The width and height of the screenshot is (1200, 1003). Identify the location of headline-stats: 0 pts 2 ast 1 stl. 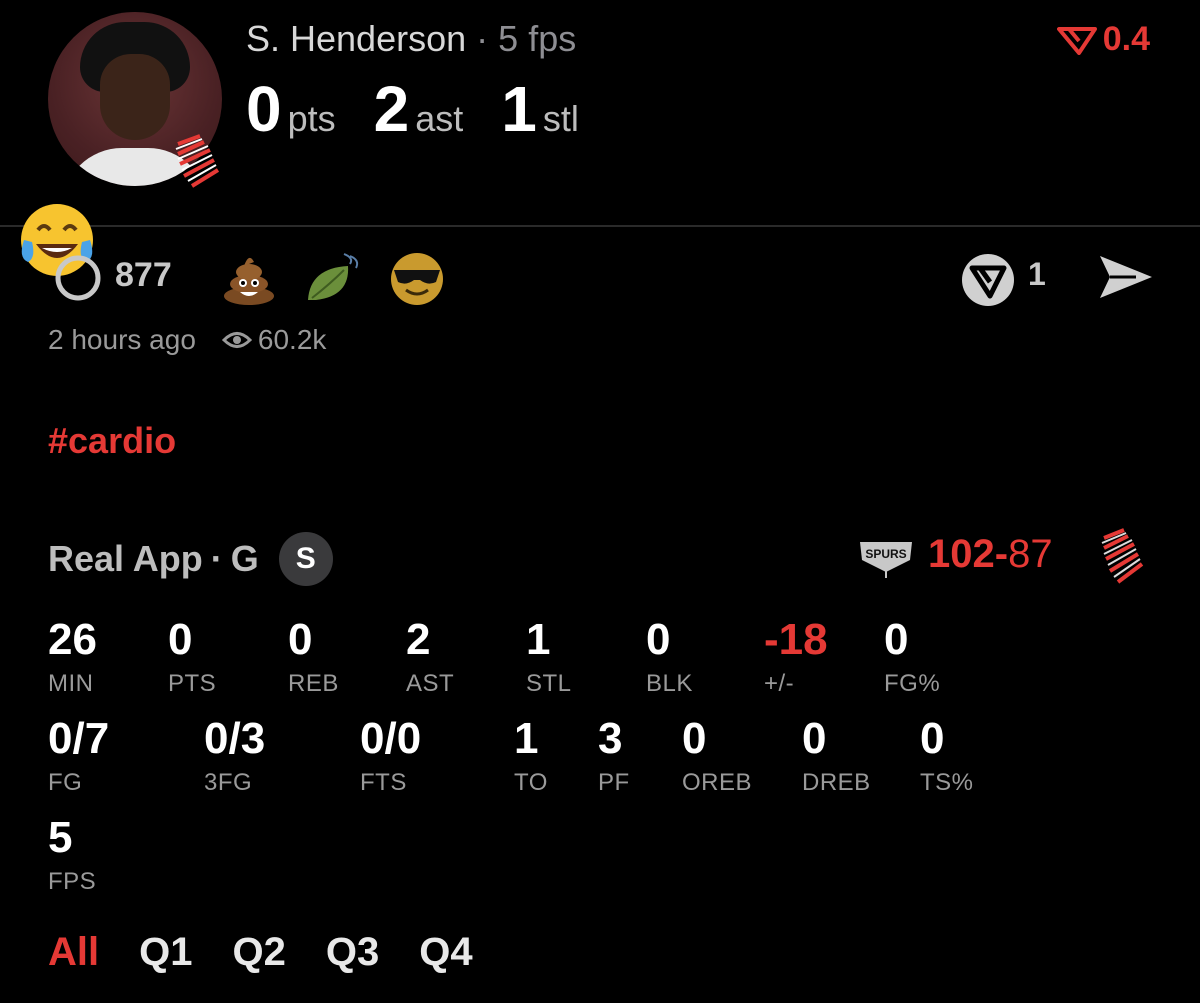
(431, 109).